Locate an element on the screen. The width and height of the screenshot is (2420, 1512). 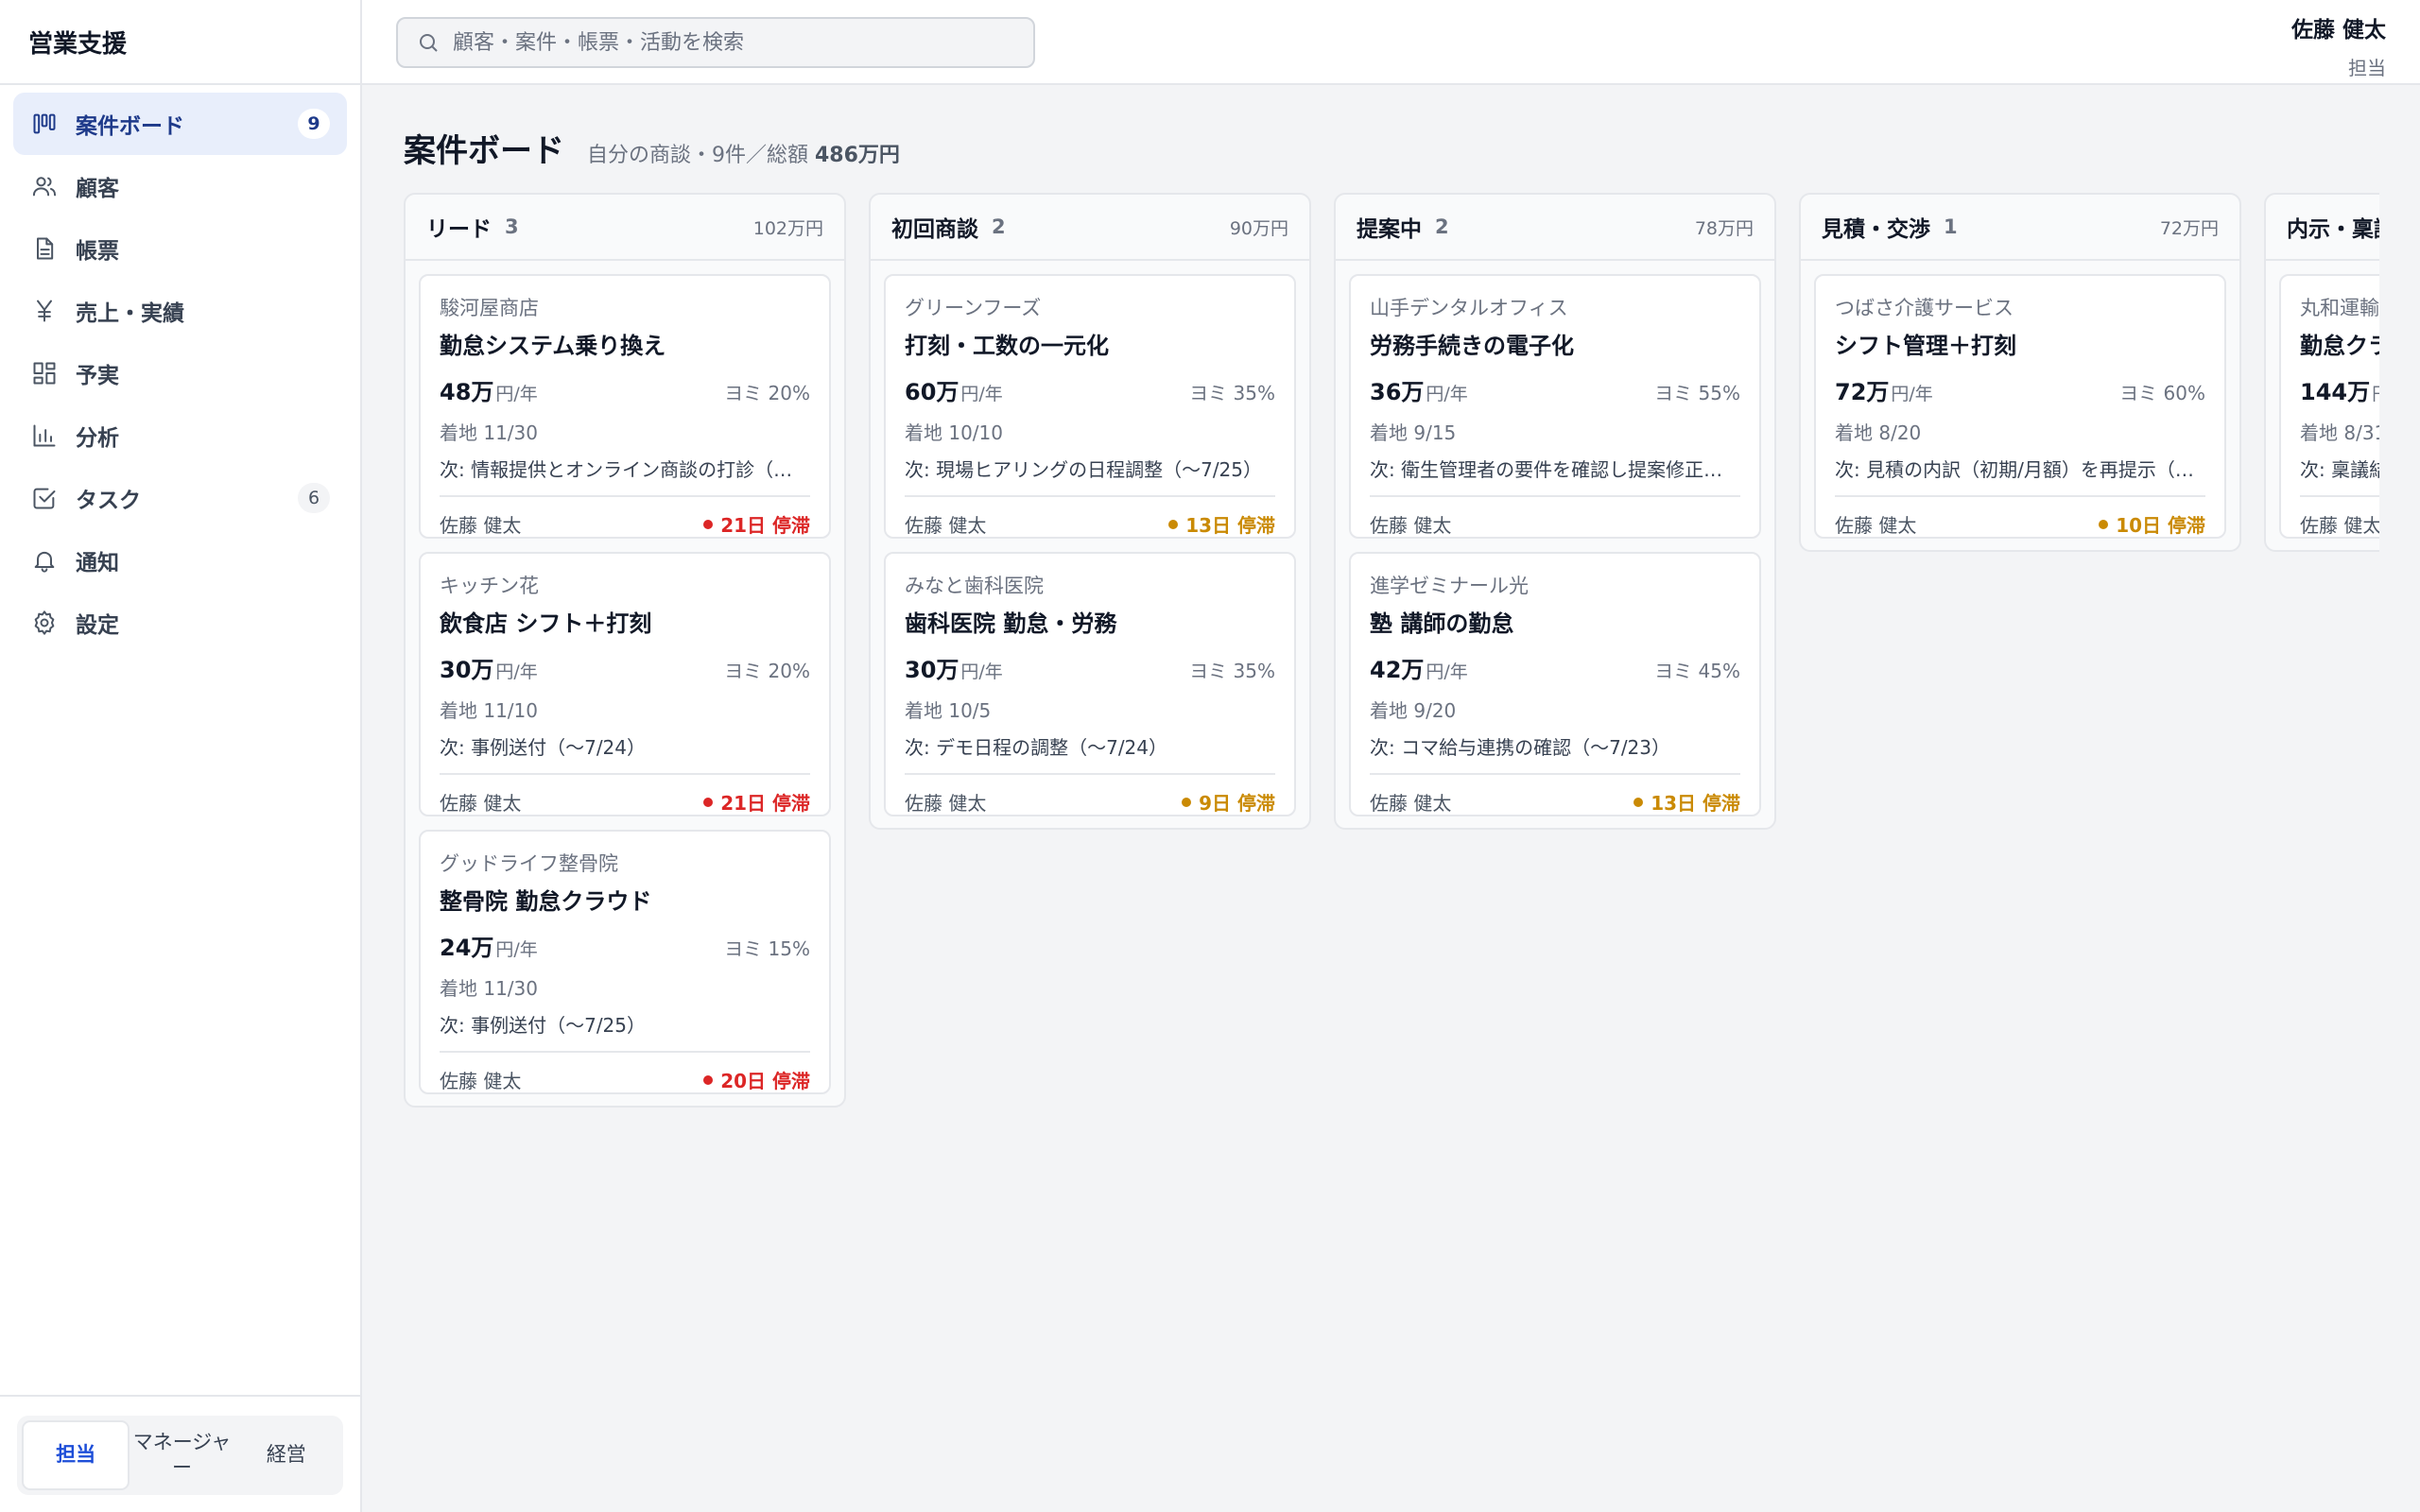
page-title: 案件ボード is located at coordinates (484, 151).